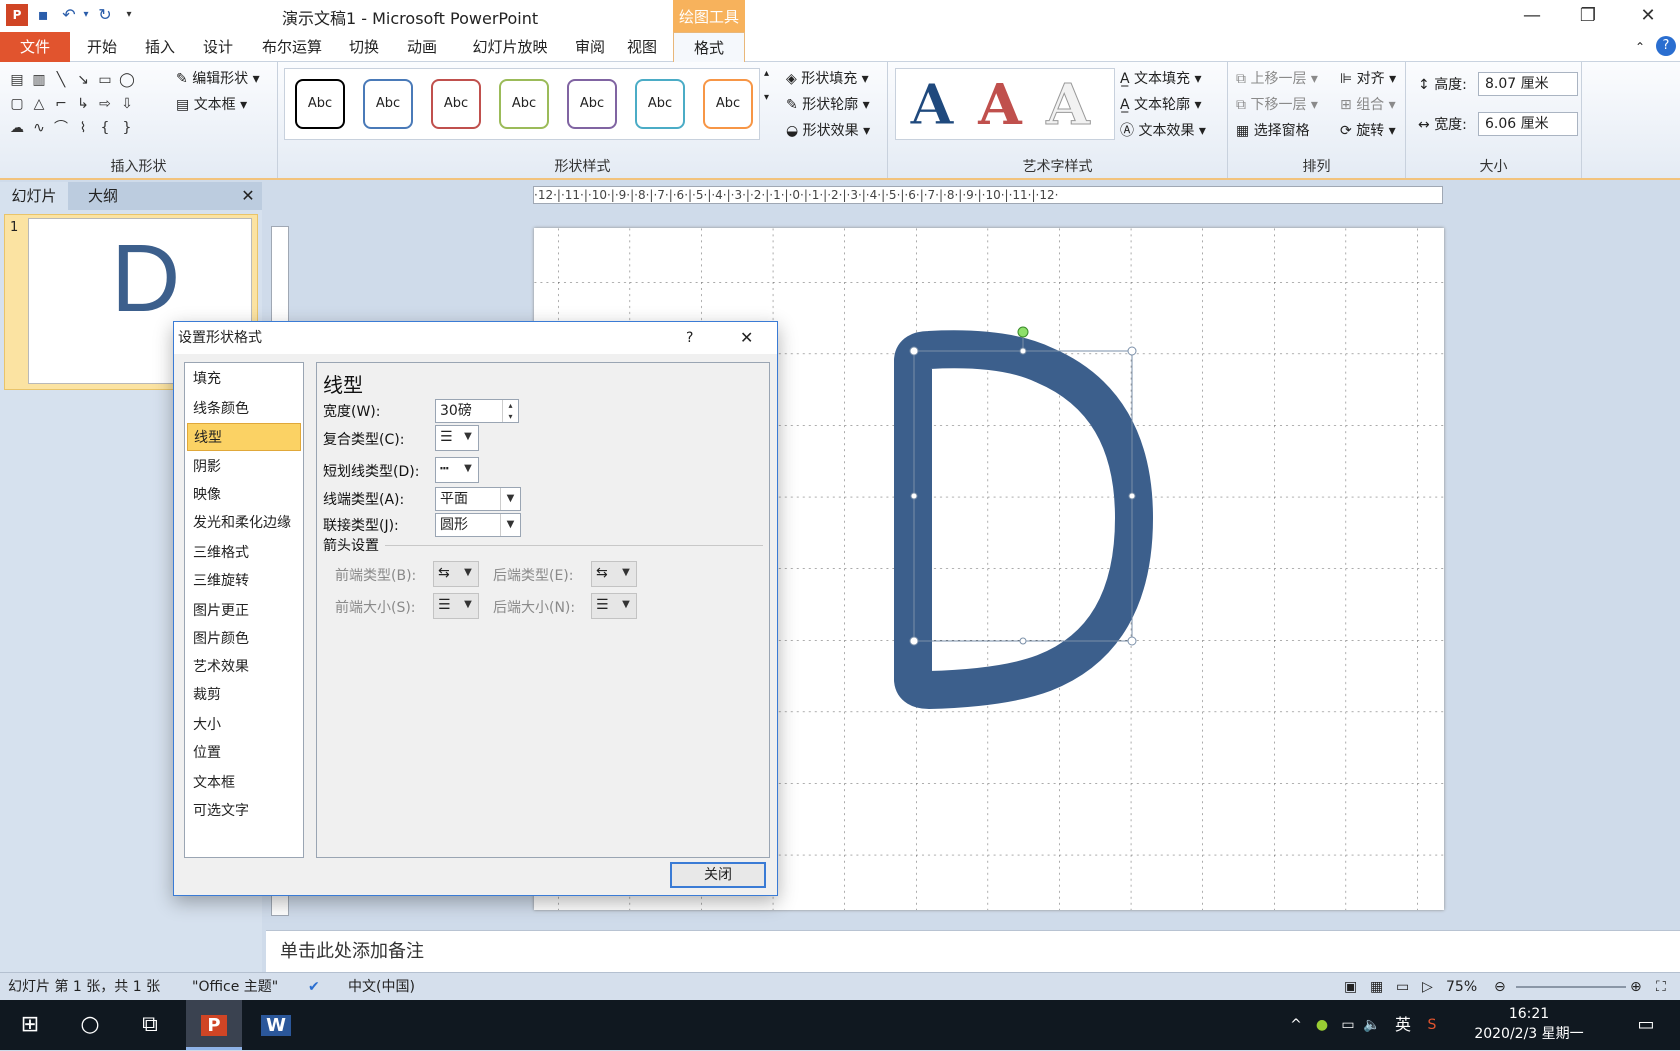 The width and height of the screenshot is (1680, 1051). I want to click on tab-animations: 动画, so click(422, 47).